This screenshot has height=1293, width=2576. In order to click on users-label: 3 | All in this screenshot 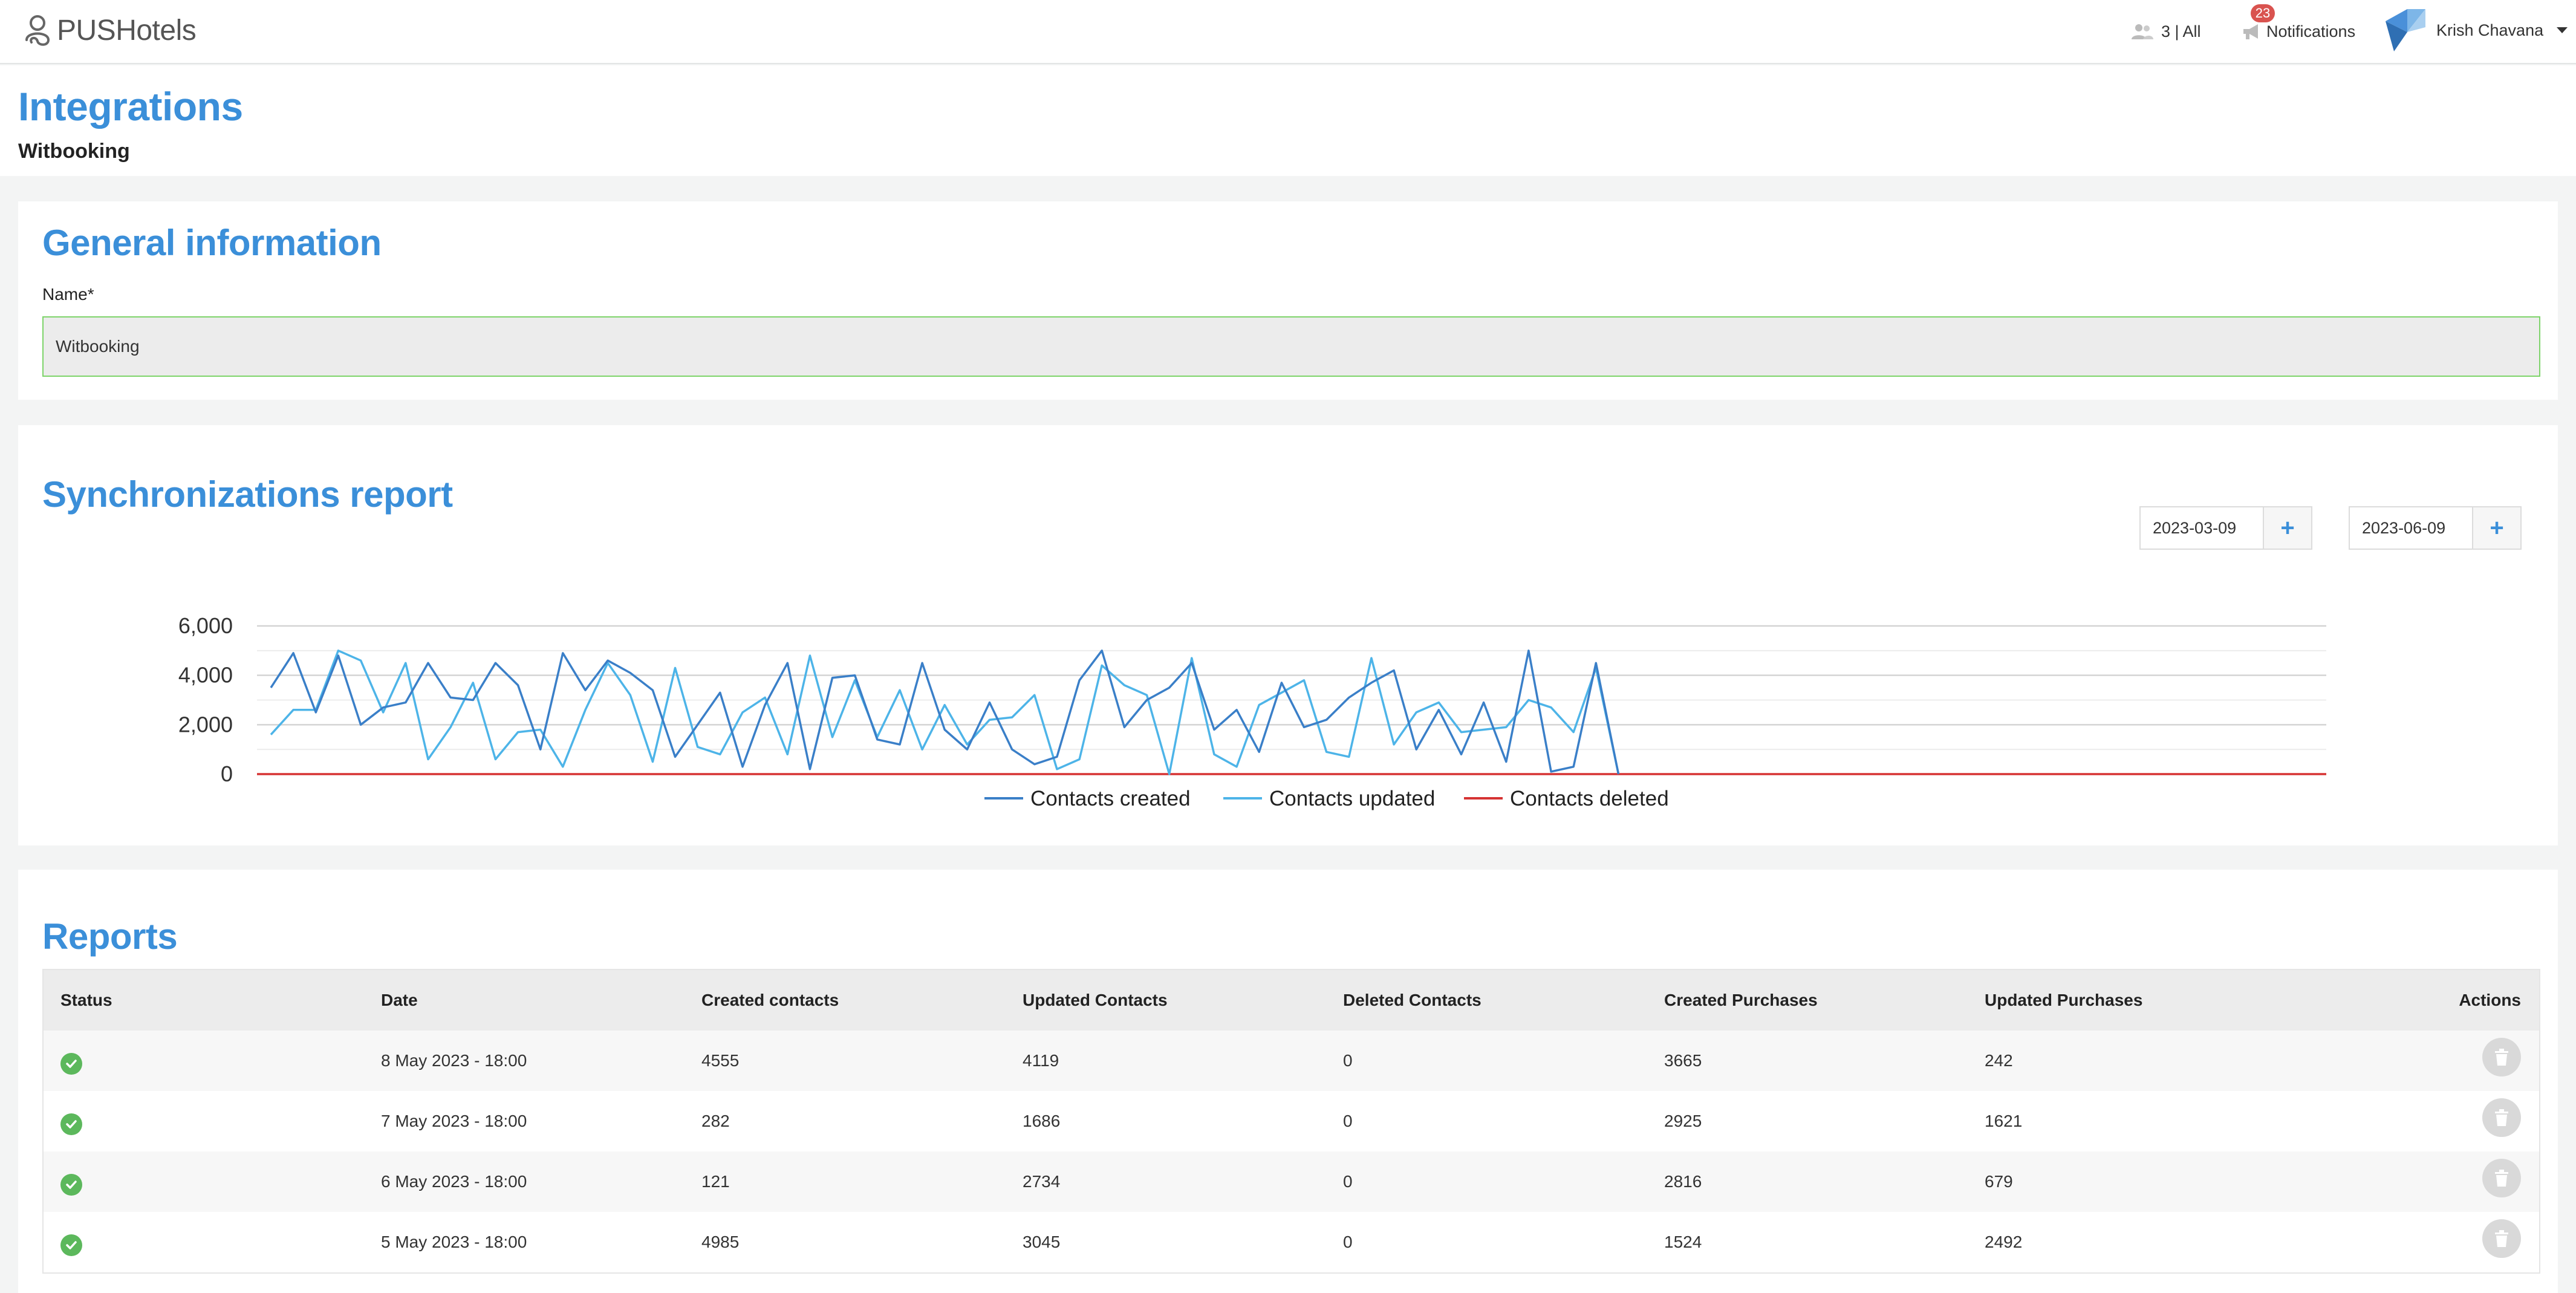, I will do `click(2181, 31)`.